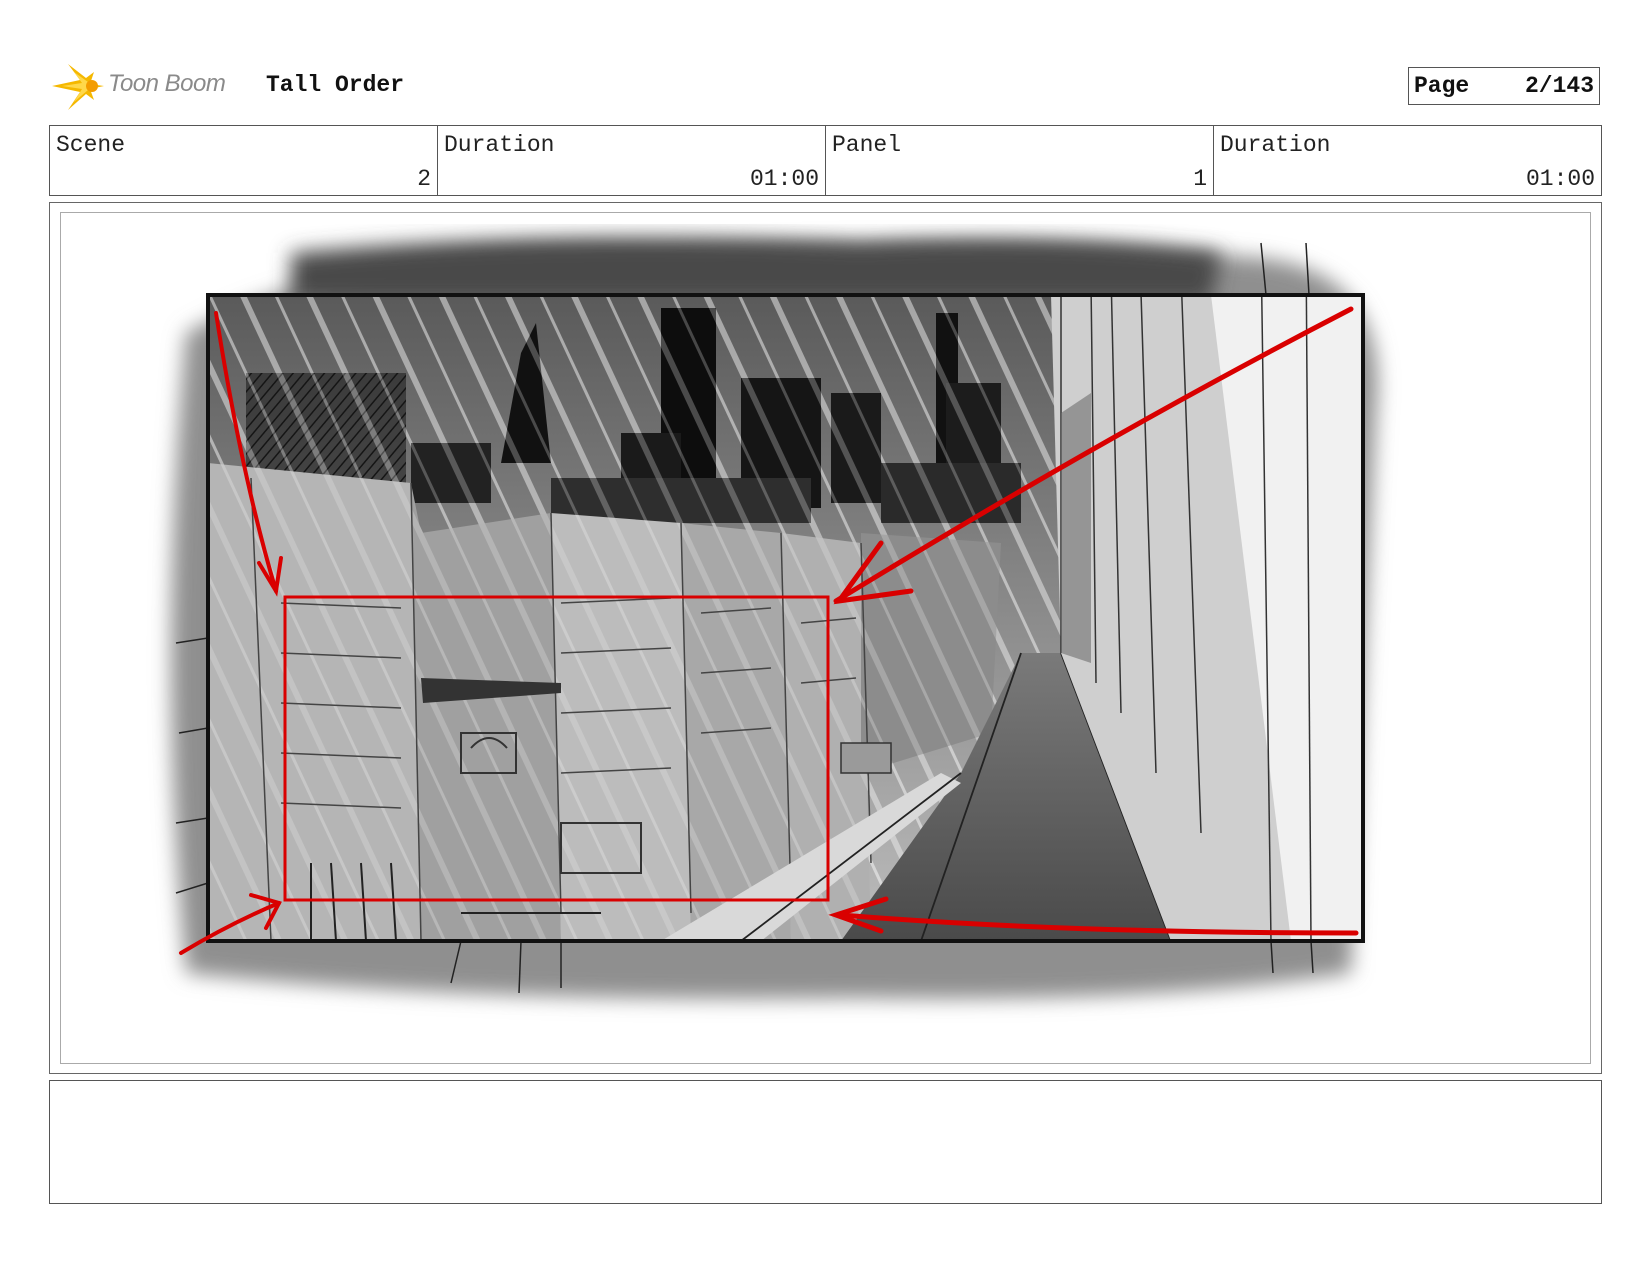 The width and height of the screenshot is (1648, 1276). What do you see at coordinates (1020, 160) in the screenshot?
I see `panel-cell: Panel 1` at bounding box center [1020, 160].